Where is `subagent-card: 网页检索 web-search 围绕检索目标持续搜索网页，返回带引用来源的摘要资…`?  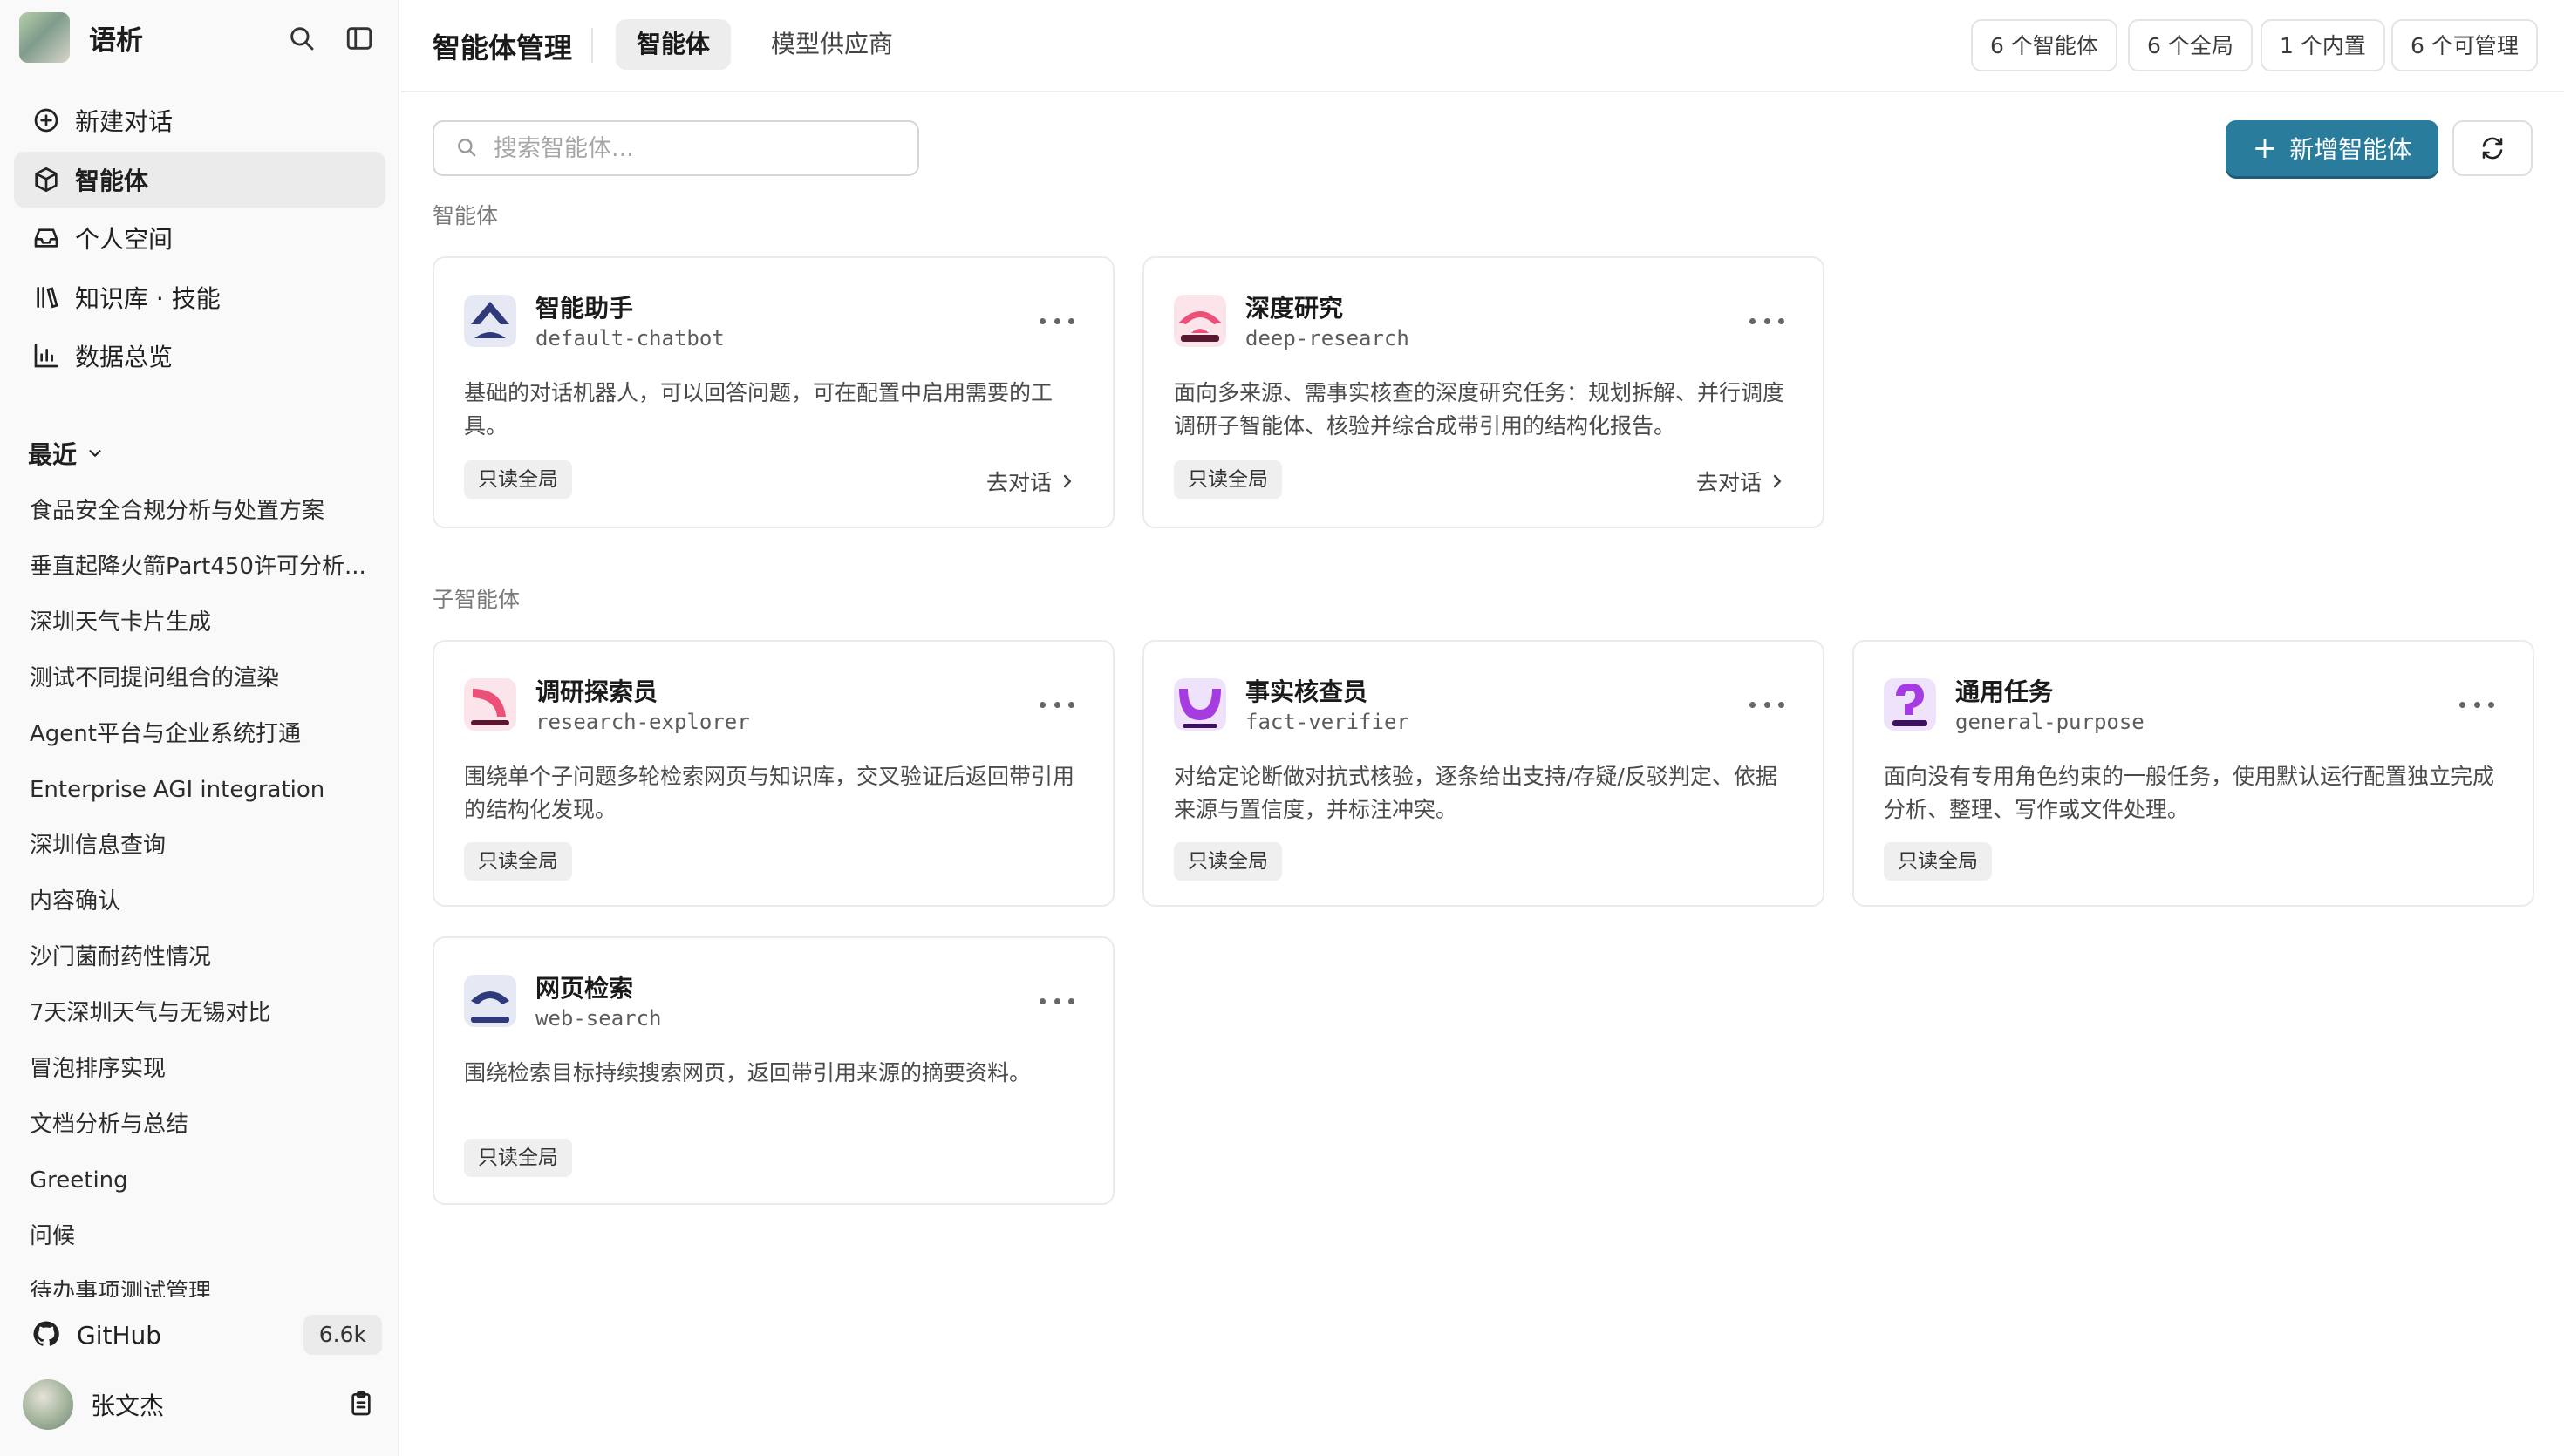 subagent-card: 网页检索 web-search 围绕检索目标持续搜索网页，返回带引用来源的摘要资… is located at coordinates (774, 1070).